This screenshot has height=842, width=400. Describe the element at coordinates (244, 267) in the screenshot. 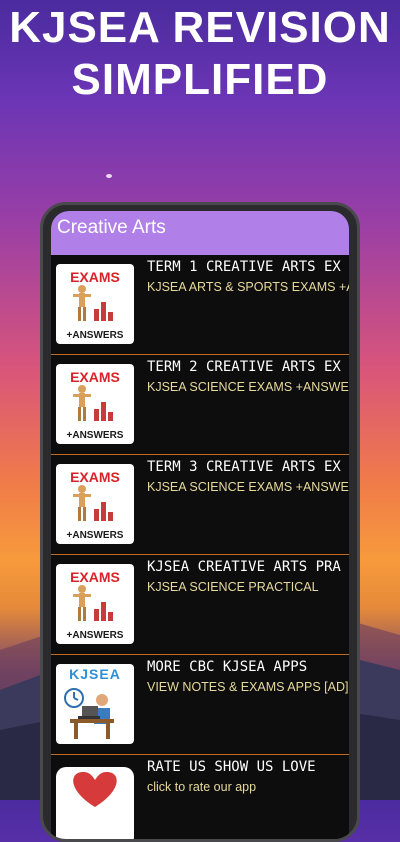

I see `item-title: TERM 1 CREATIVE ARTS EX` at that location.